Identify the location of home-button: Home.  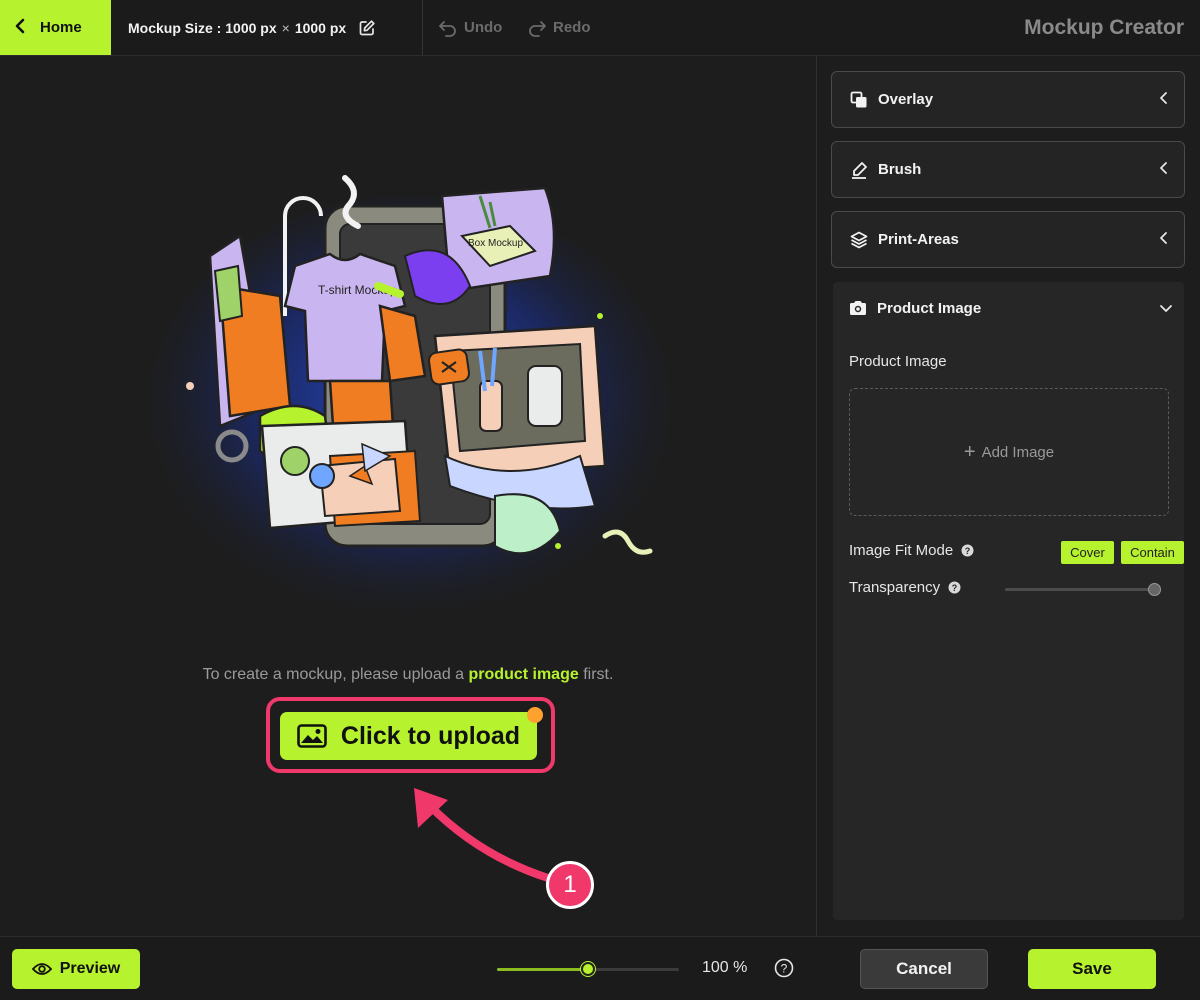
(55, 27).